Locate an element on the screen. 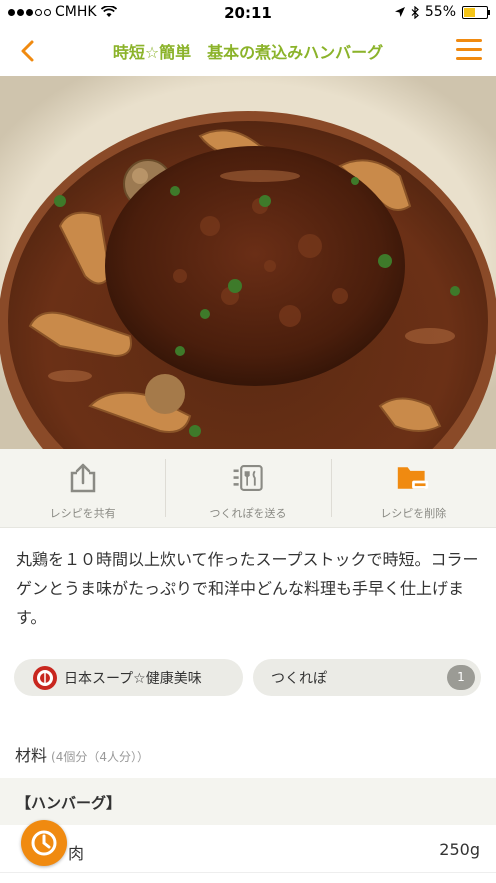  servings-note: (4個分（4人分）） is located at coordinates (100, 757).